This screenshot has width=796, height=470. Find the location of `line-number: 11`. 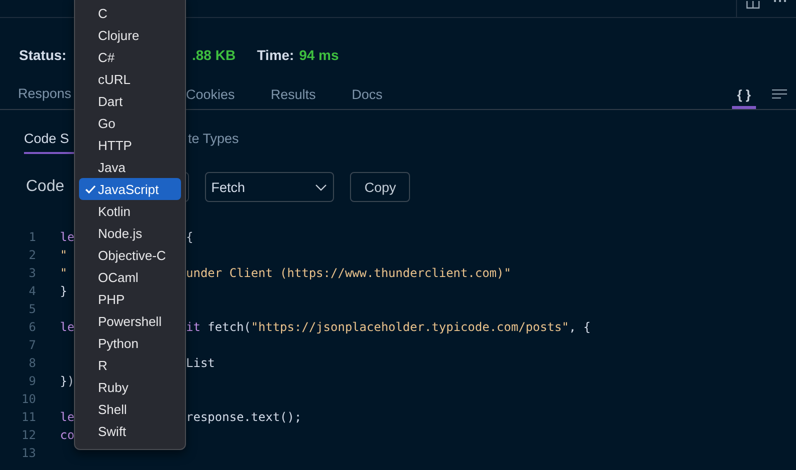

line-number: 11 is located at coordinates (28, 417).